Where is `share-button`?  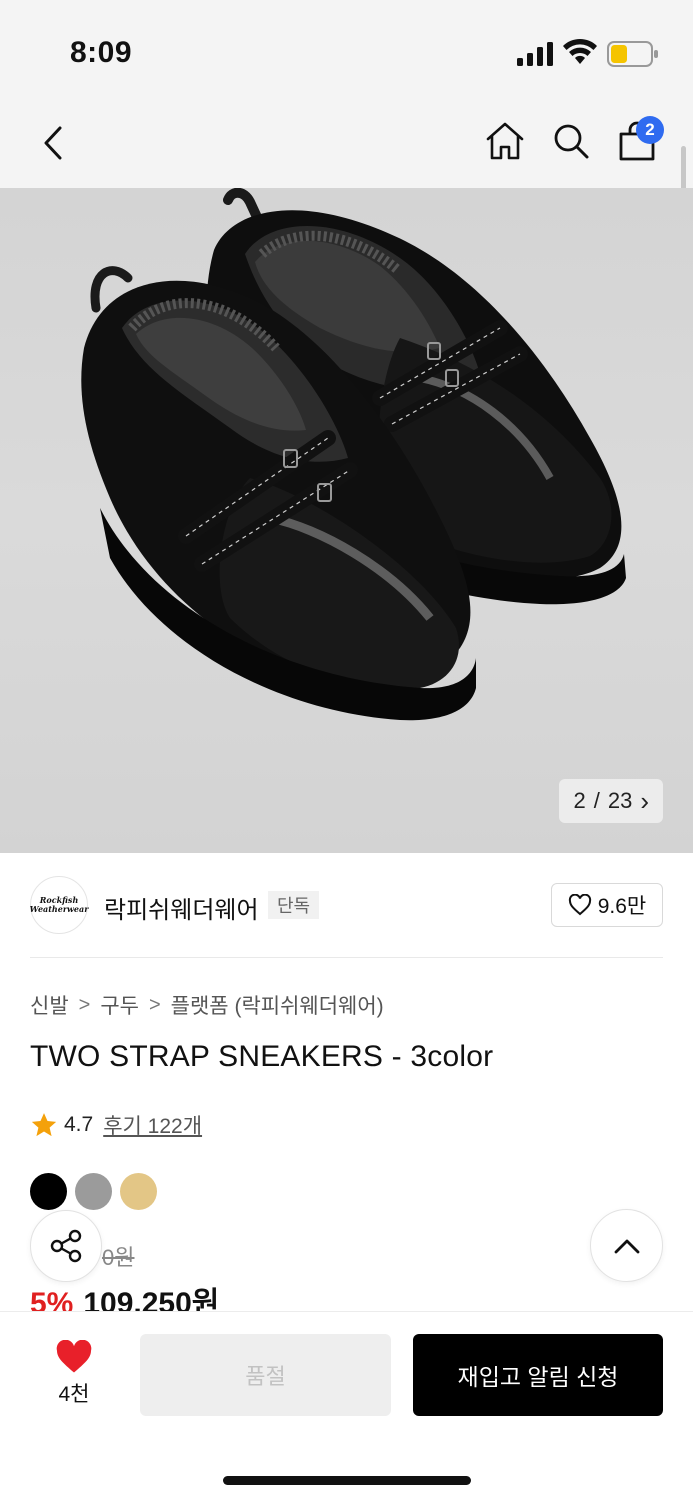 share-button is located at coordinates (66, 1246).